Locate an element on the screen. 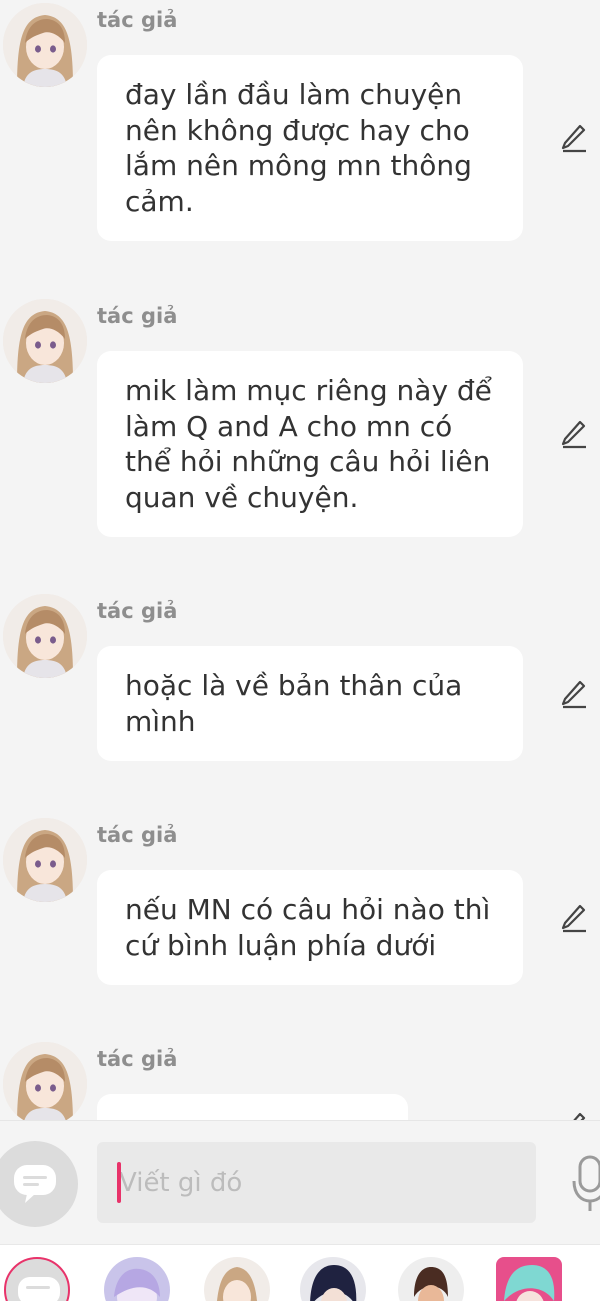 This screenshot has width=600, height=1301. chat-message: tác giả is located at coordinates (300, 1079).